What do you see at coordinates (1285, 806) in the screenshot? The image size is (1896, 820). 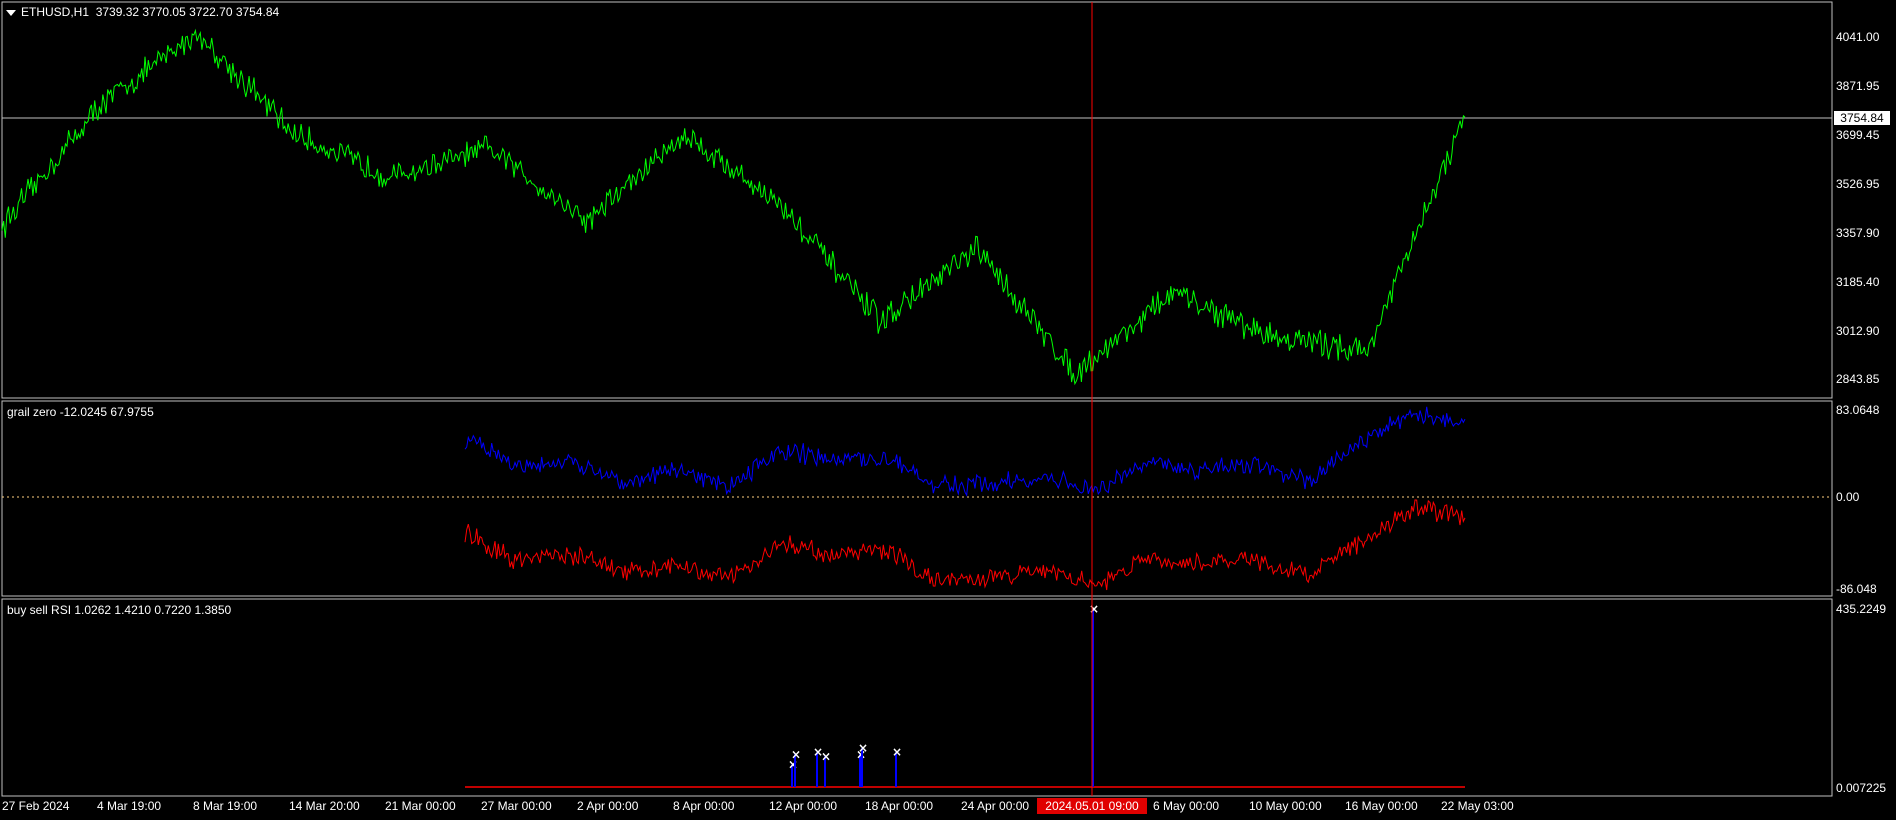 I see `time-axis-label: 10 May 00:00` at bounding box center [1285, 806].